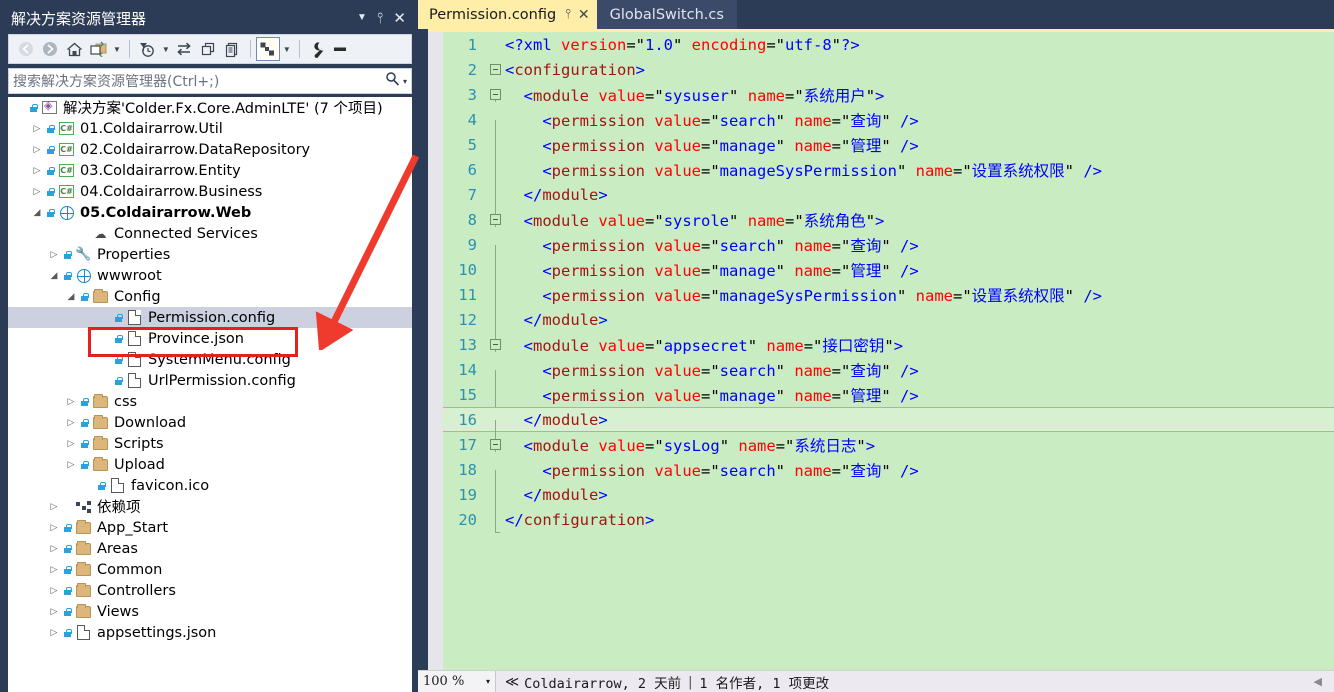 This screenshot has height=692, width=1334. Describe the element at coordinates (602, 682) in the screenshot. I see `git-author-time: Coldairarrow, 2 天前` at that location.